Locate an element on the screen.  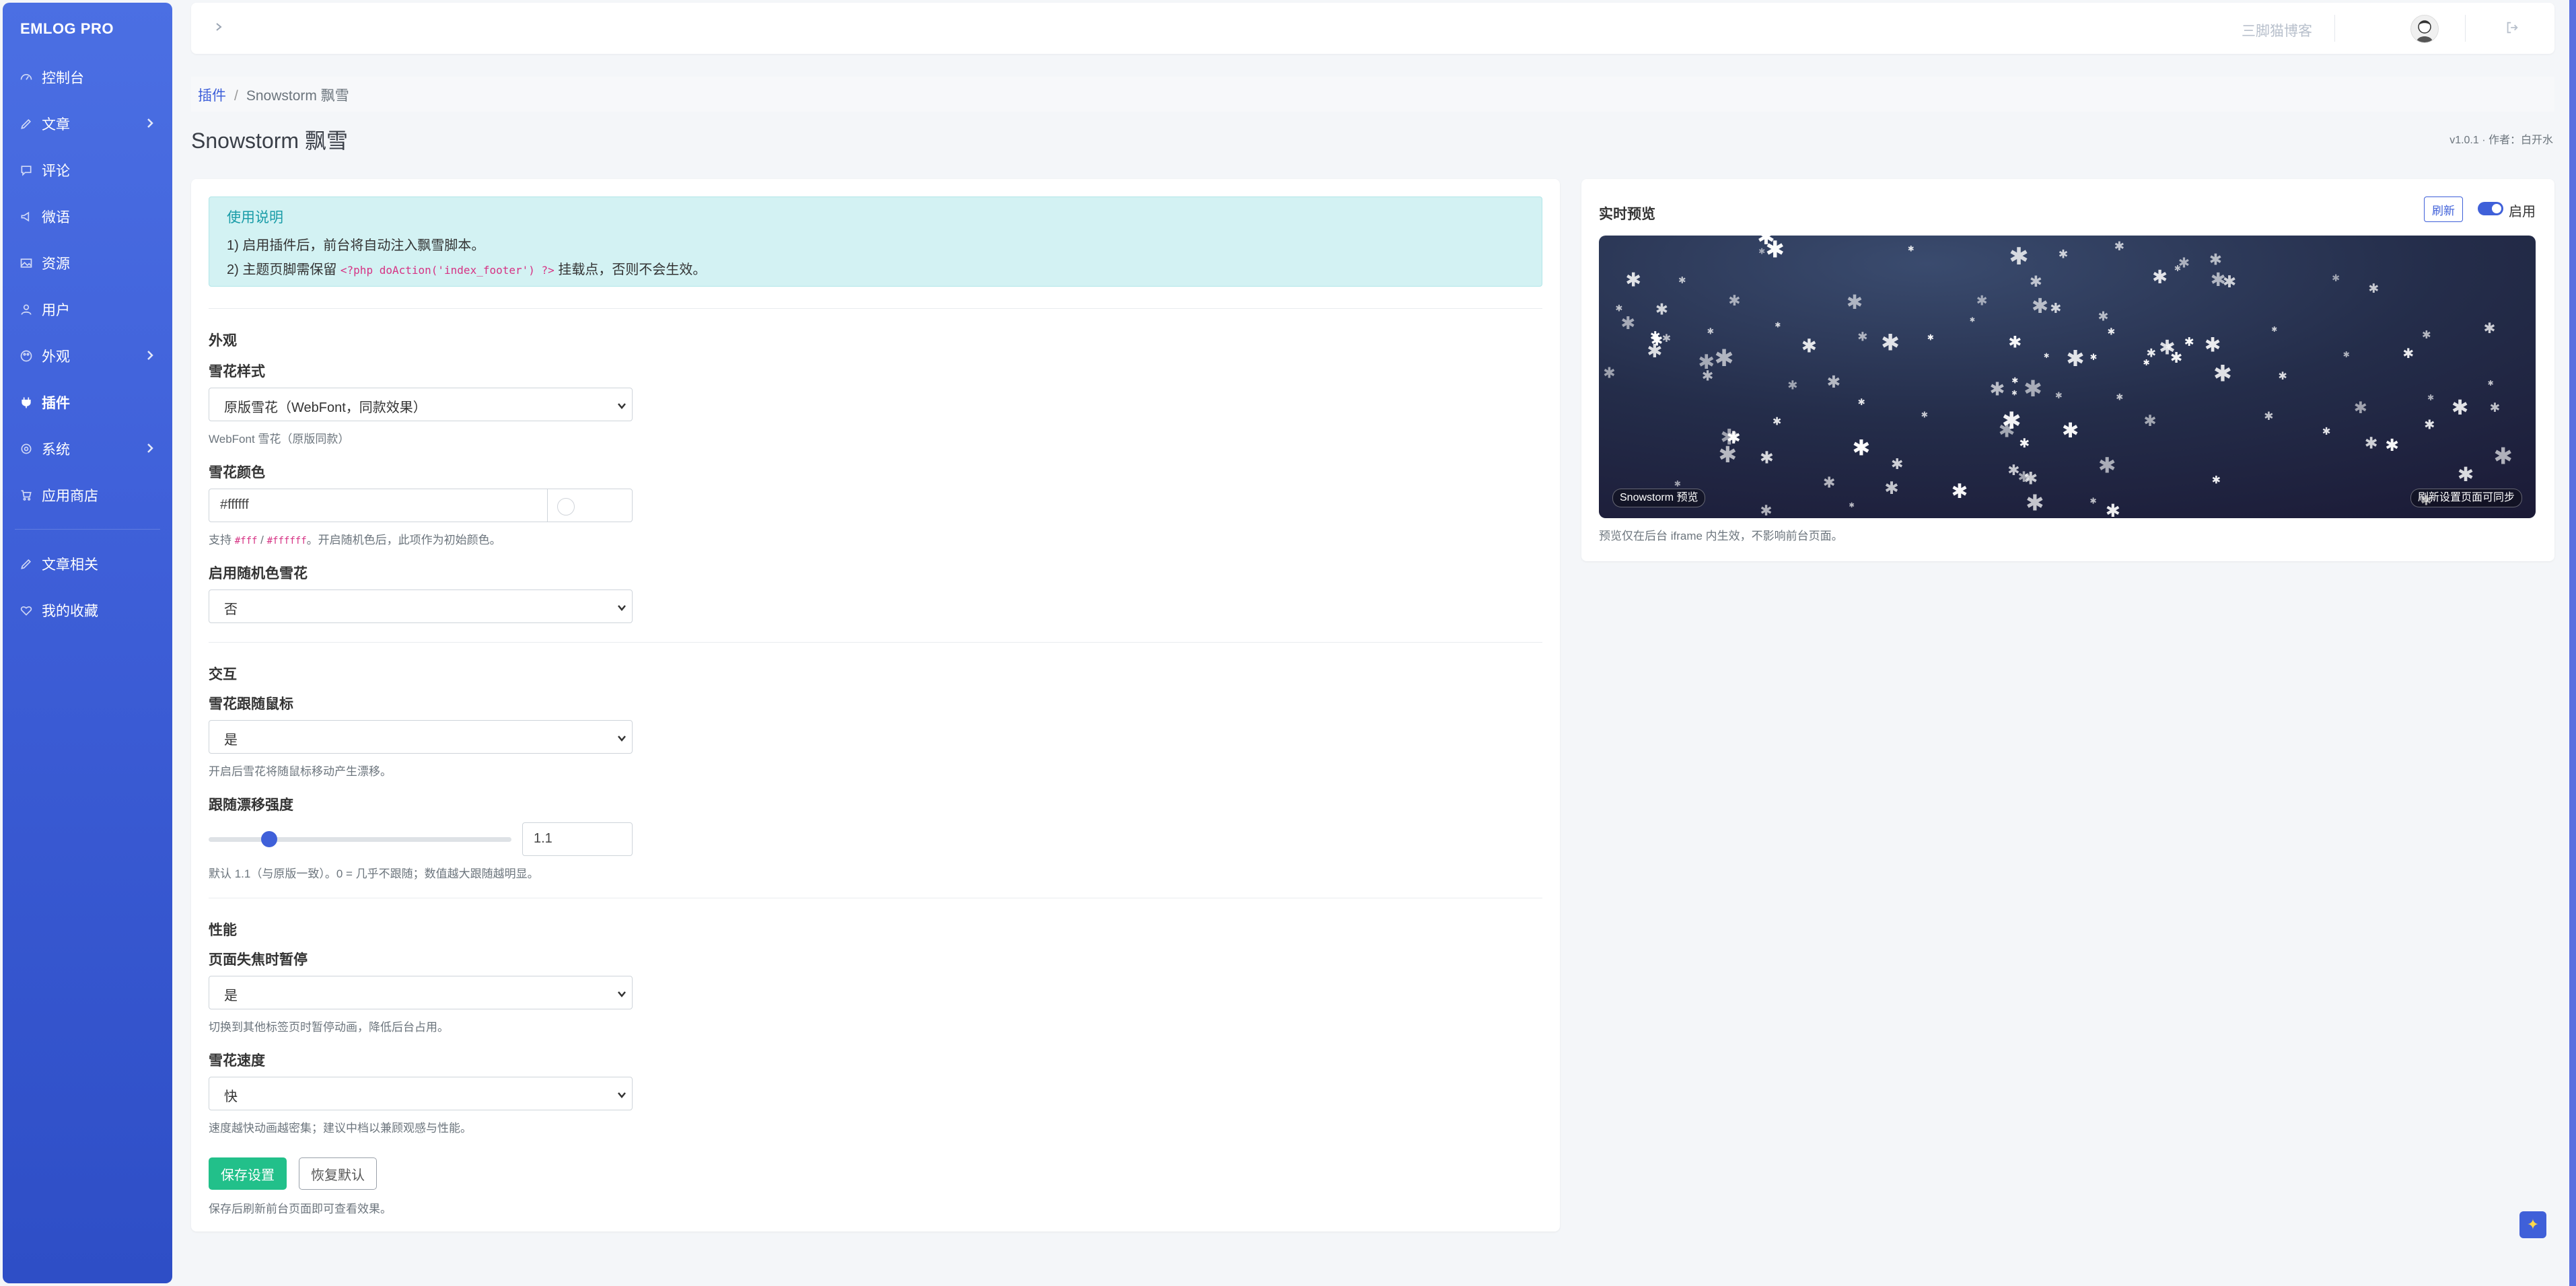
heart-icon is located at coordinates (26, 610).